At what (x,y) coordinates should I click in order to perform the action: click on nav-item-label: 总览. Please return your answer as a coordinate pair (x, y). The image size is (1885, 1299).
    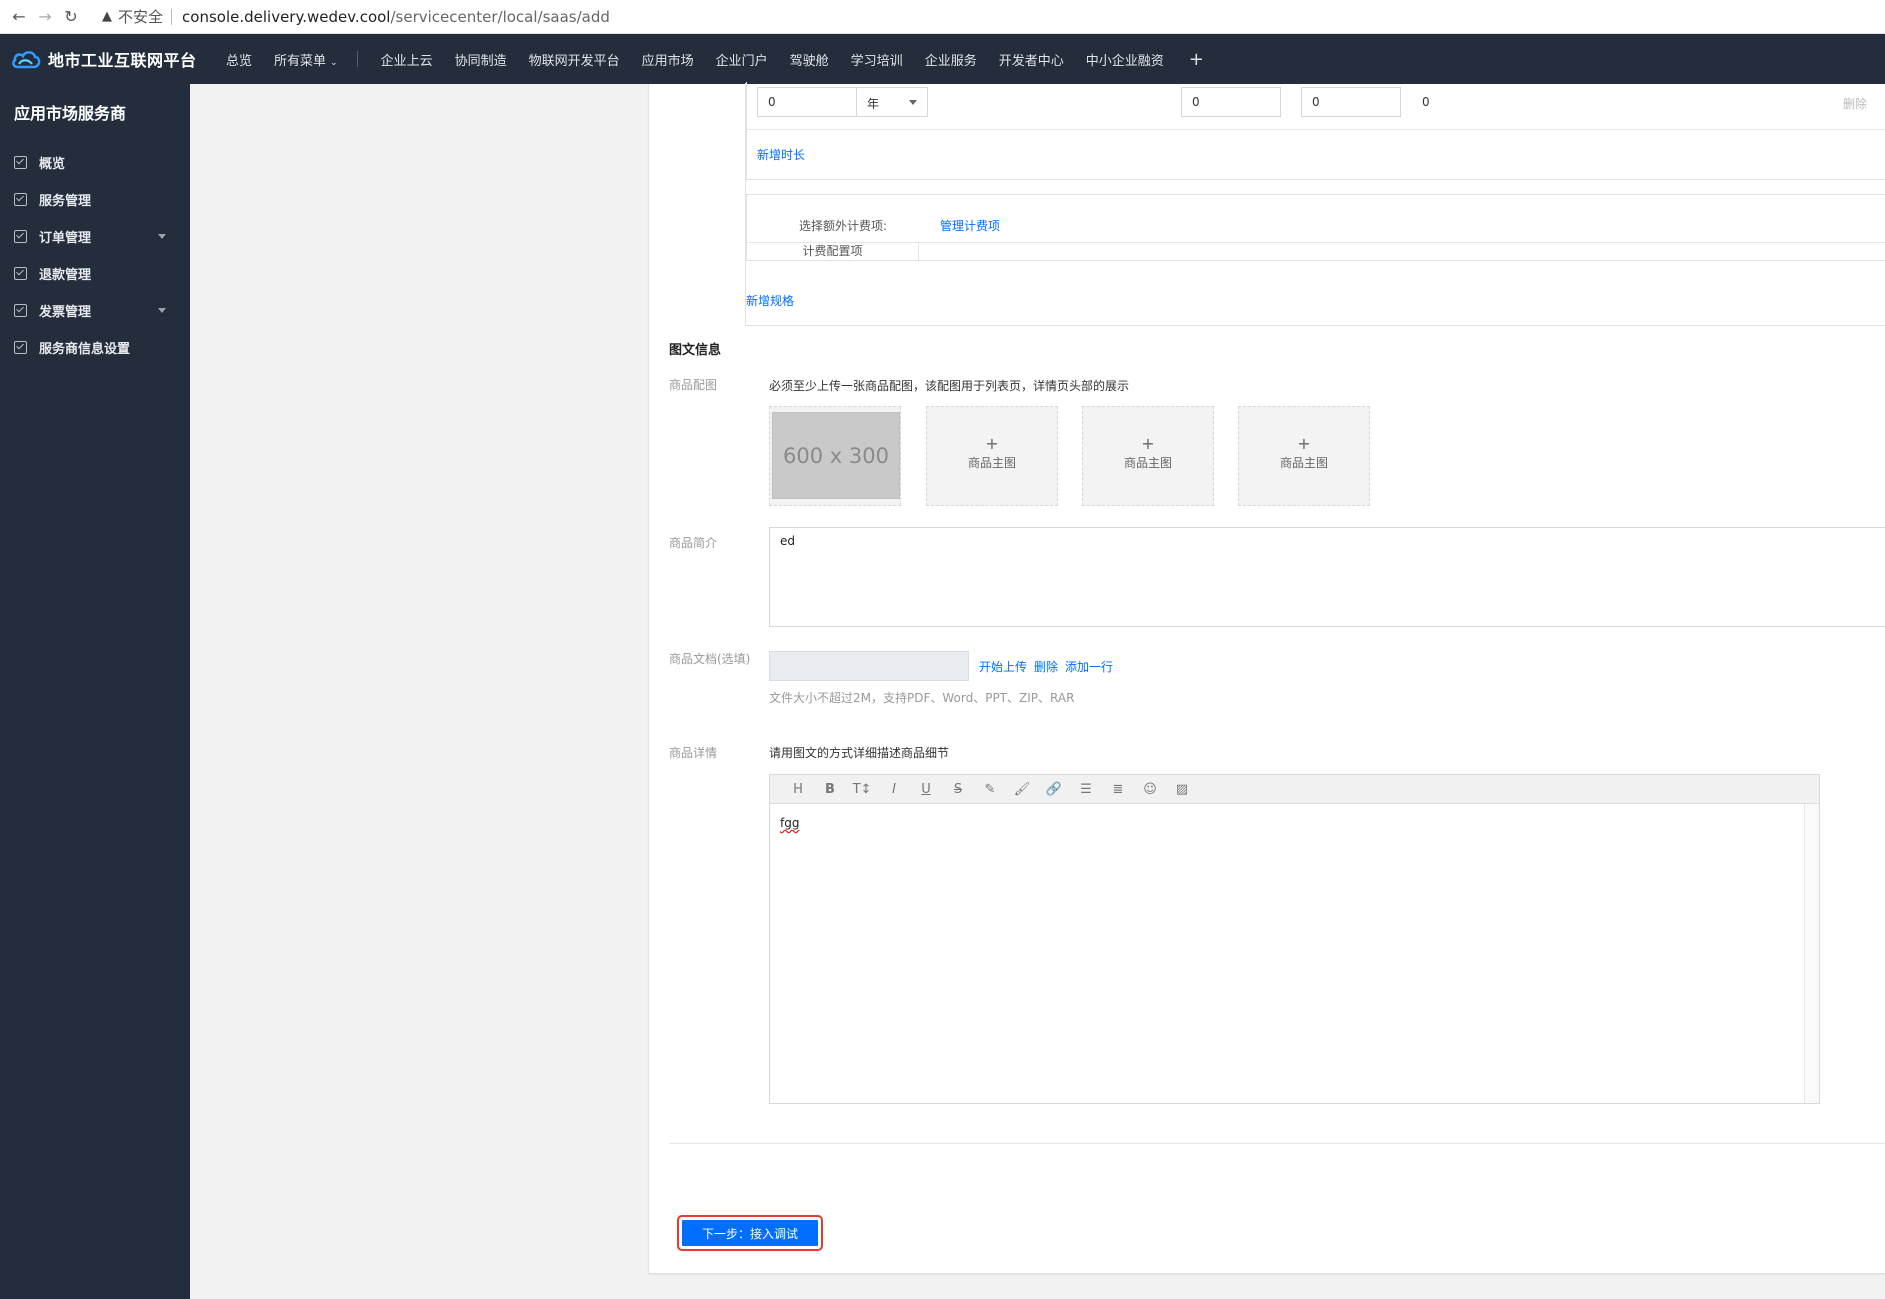
    Looking at the image, I should click on (239, 61).